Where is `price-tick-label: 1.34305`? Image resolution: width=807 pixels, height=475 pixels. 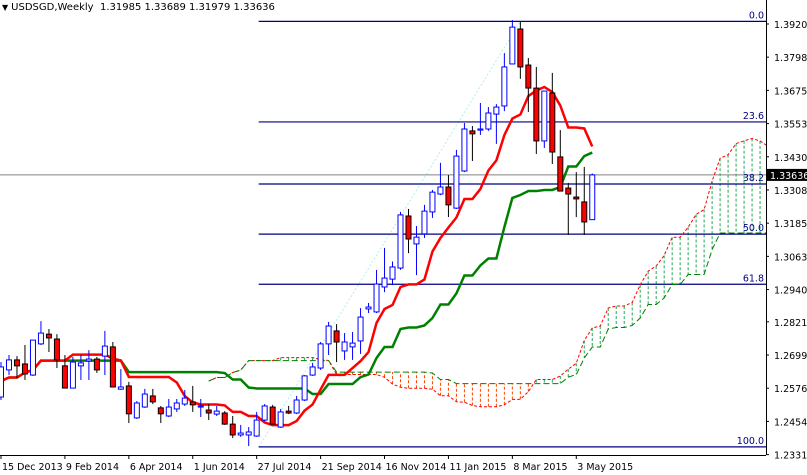 price-tick-label: 1.34305 is located at coordinates (790, 158).